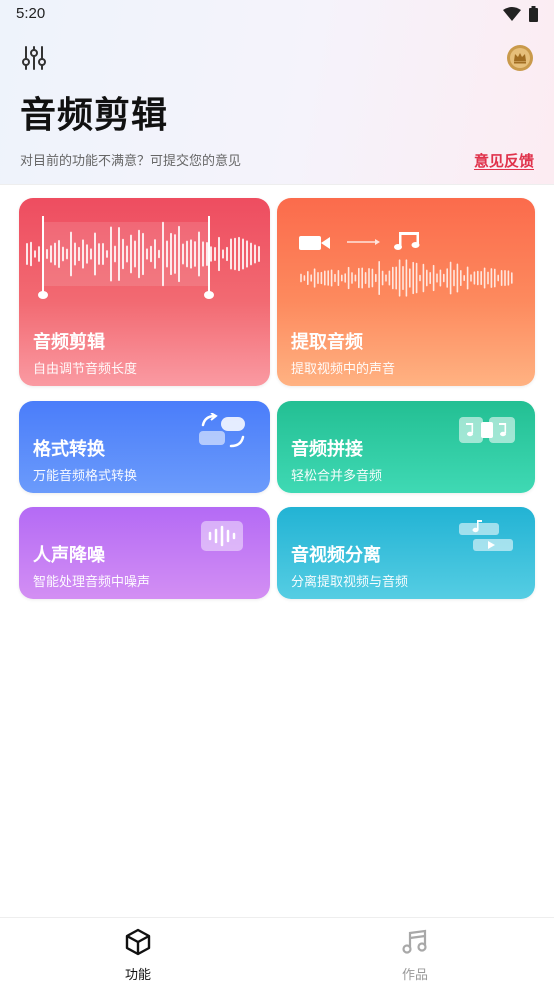 The image size is (554, 986). I want to click on nav-item-functions: 功能, so click(138, 955).